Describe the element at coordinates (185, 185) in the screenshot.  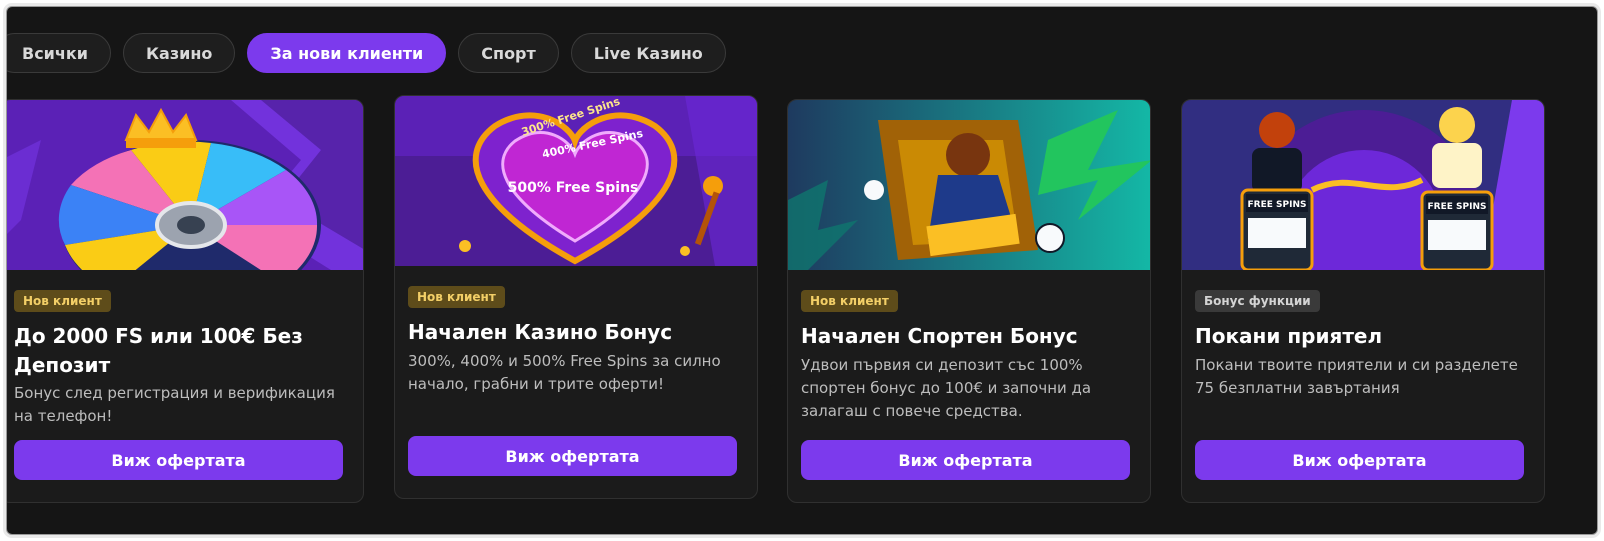
I see `wheel-of-fortune-image` at that location.